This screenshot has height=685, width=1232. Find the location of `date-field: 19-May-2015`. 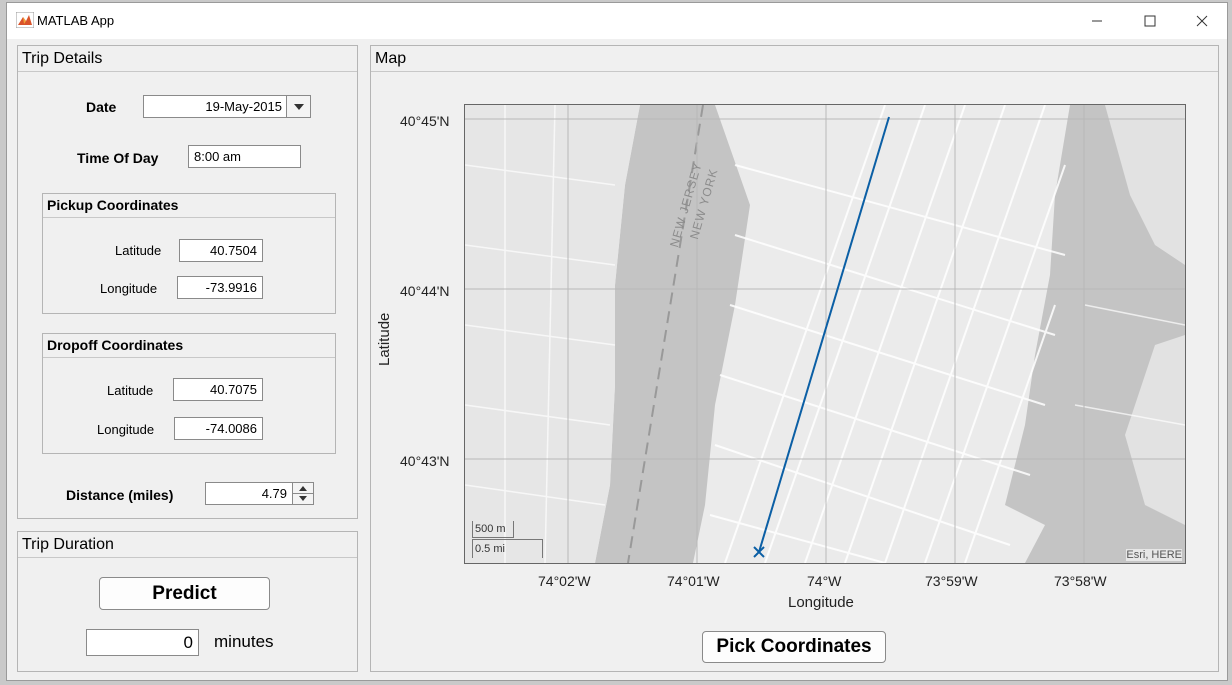

date-field: 19-May-2015 is located at coordinates (215, 106).